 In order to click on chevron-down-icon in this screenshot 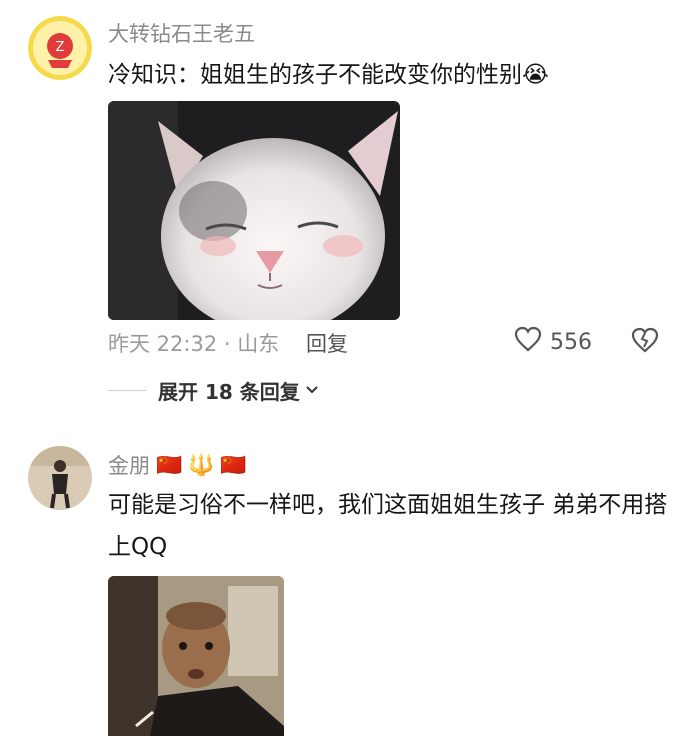, I will do `click(312, 391)`.